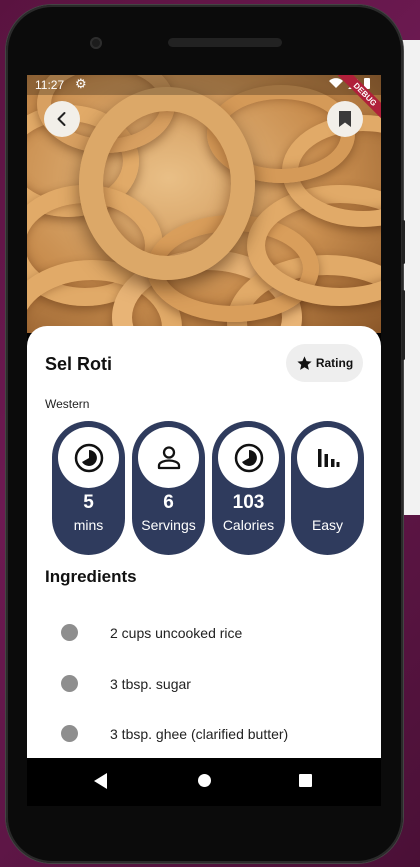  I want to click on nav-back-icon, so click(100, 781).